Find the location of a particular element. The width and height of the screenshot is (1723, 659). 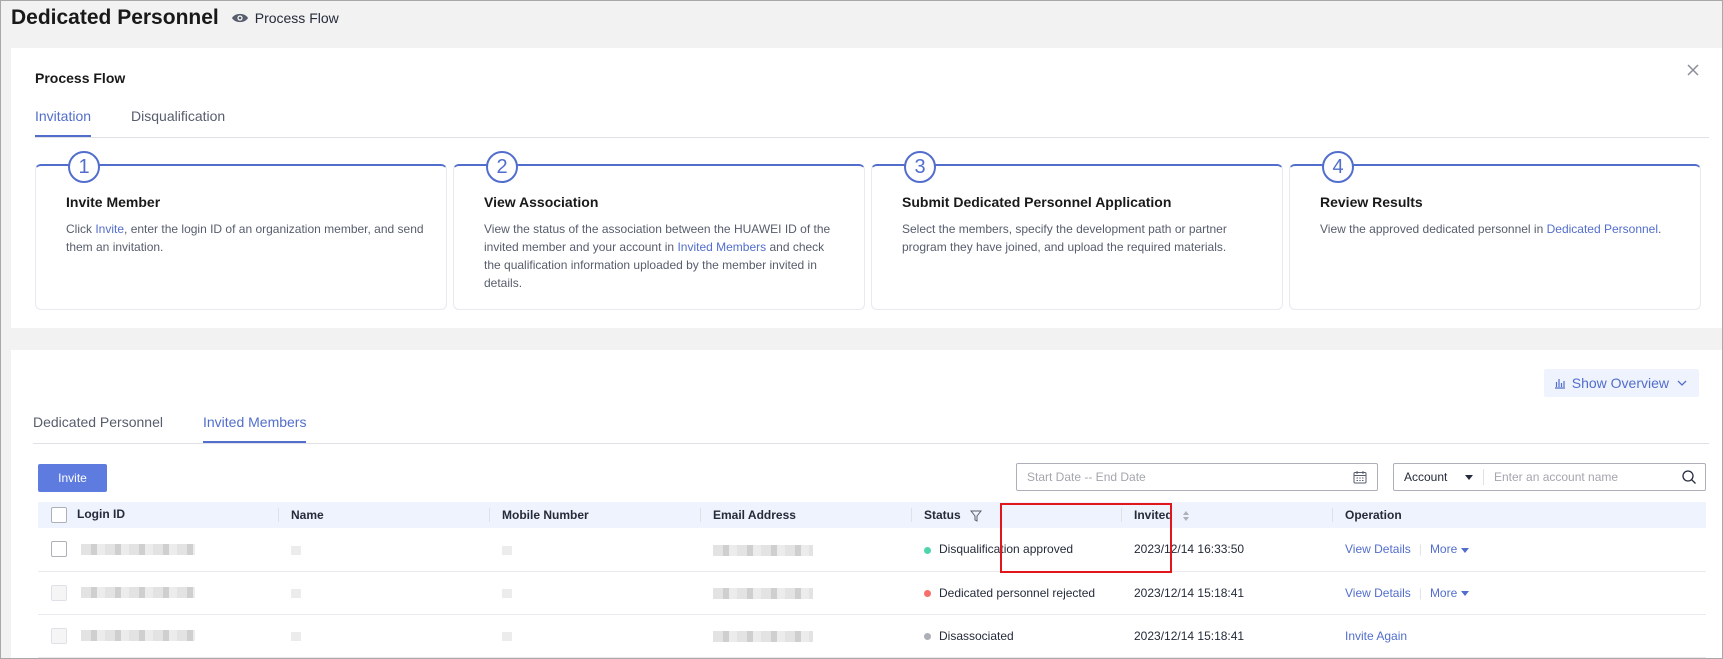

step-title: Invite Member is located at coordinates (113, 202).